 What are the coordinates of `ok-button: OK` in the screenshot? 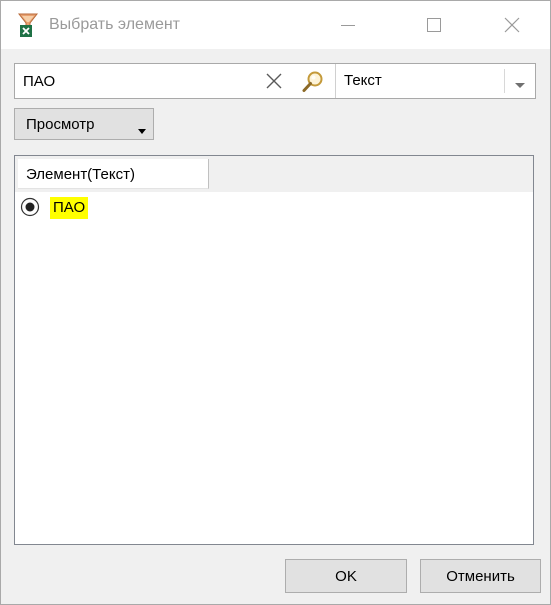 It's located at (346, 576).